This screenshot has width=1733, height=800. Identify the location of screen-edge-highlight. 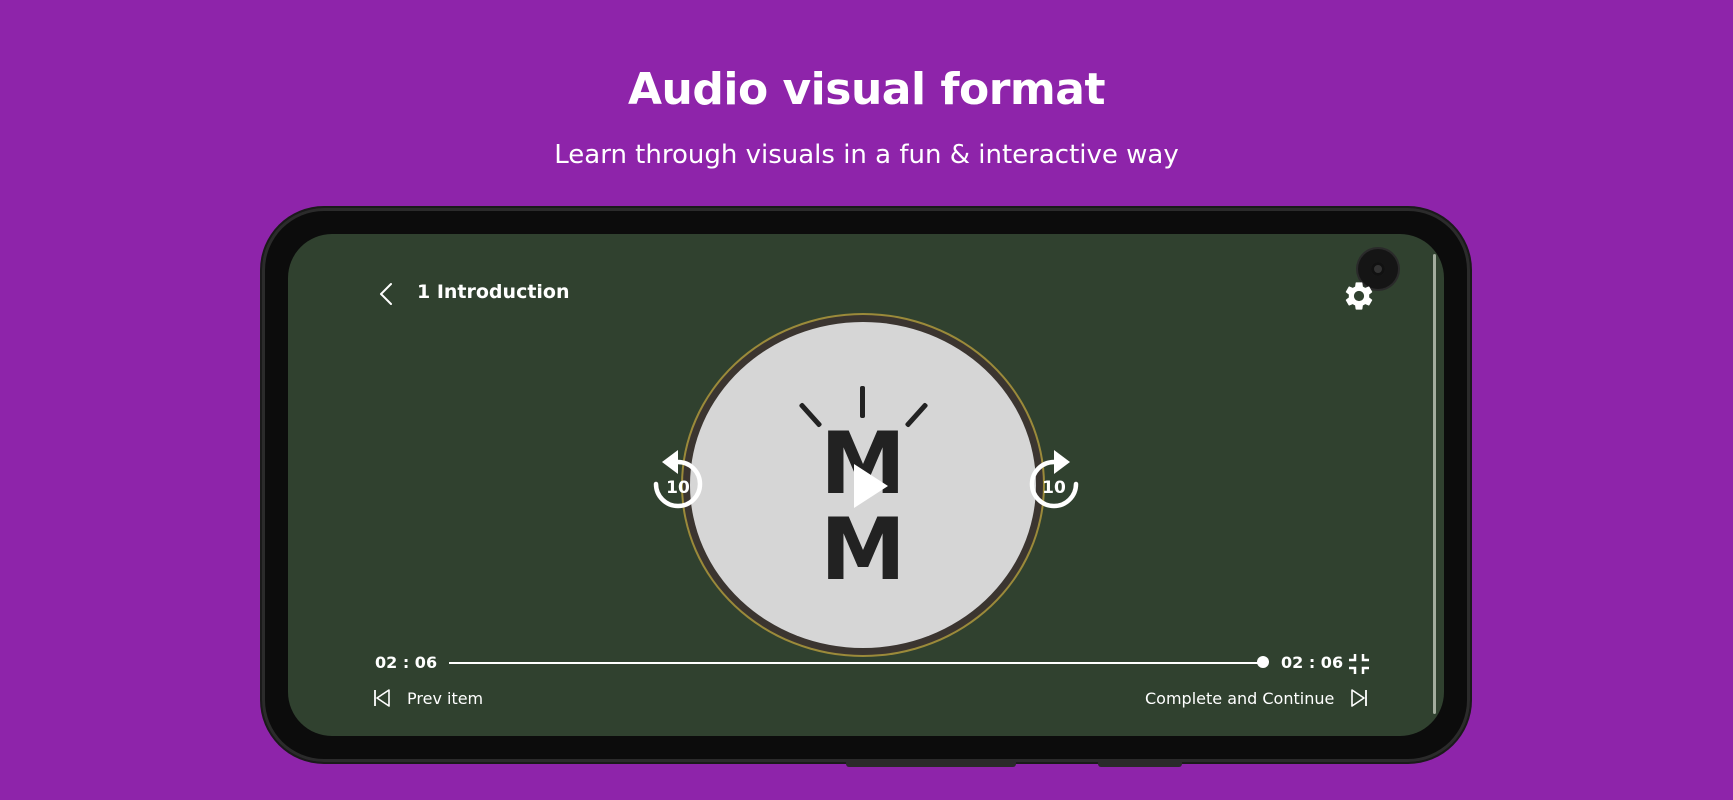
(1434, 484).